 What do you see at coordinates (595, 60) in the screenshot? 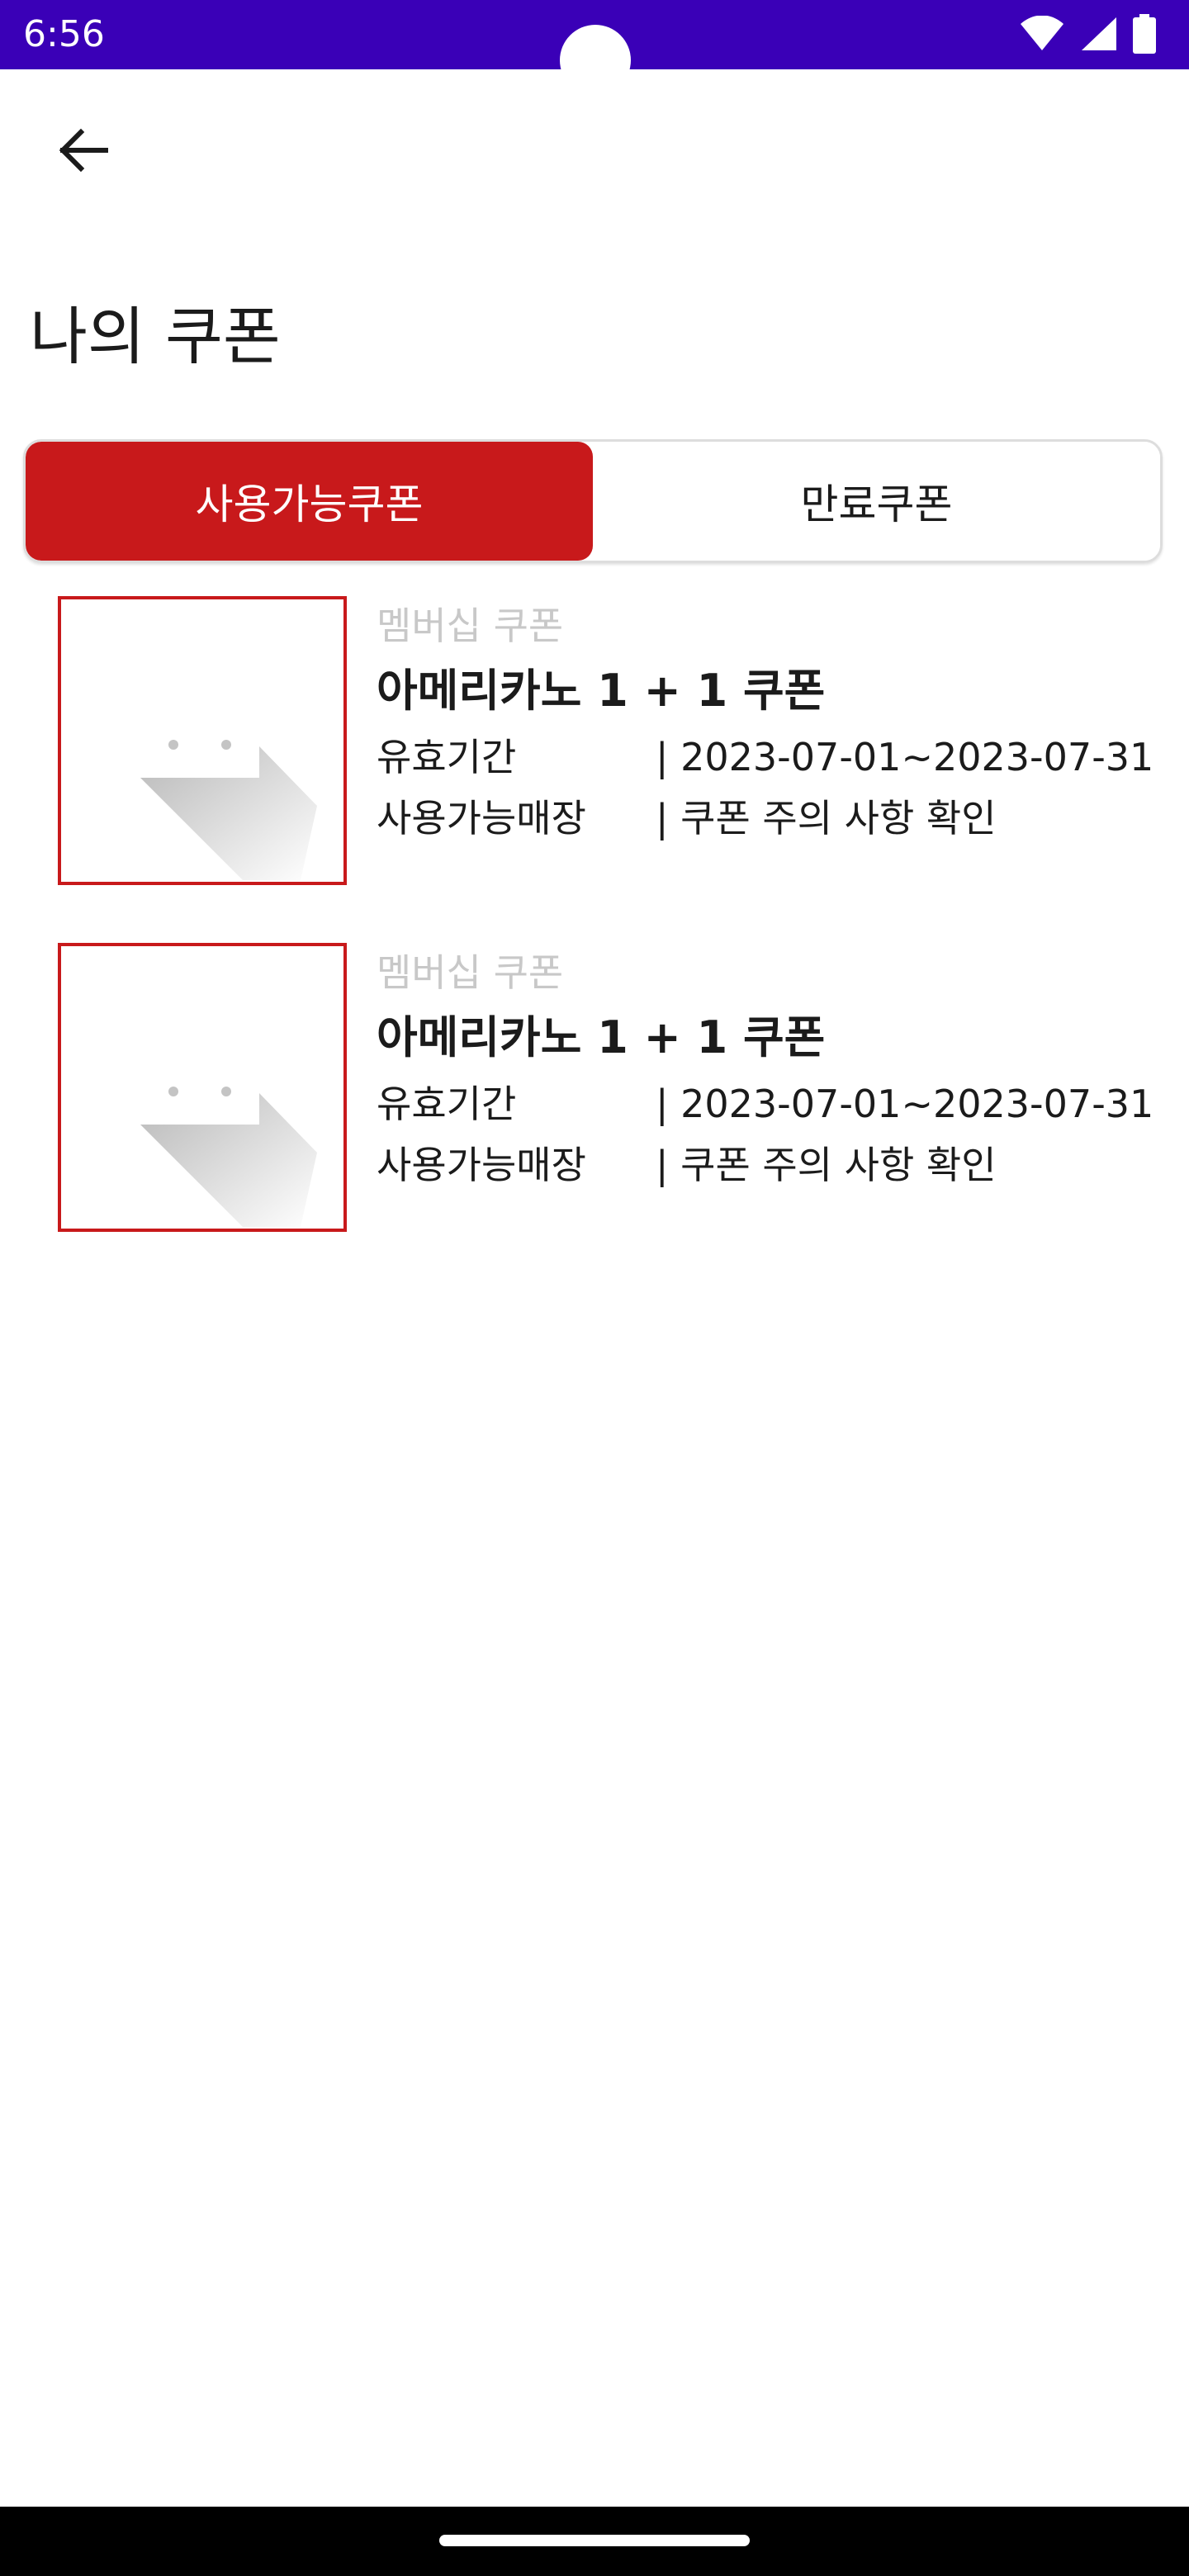
I see `camera-cutout` at bounding box center [595, 60].